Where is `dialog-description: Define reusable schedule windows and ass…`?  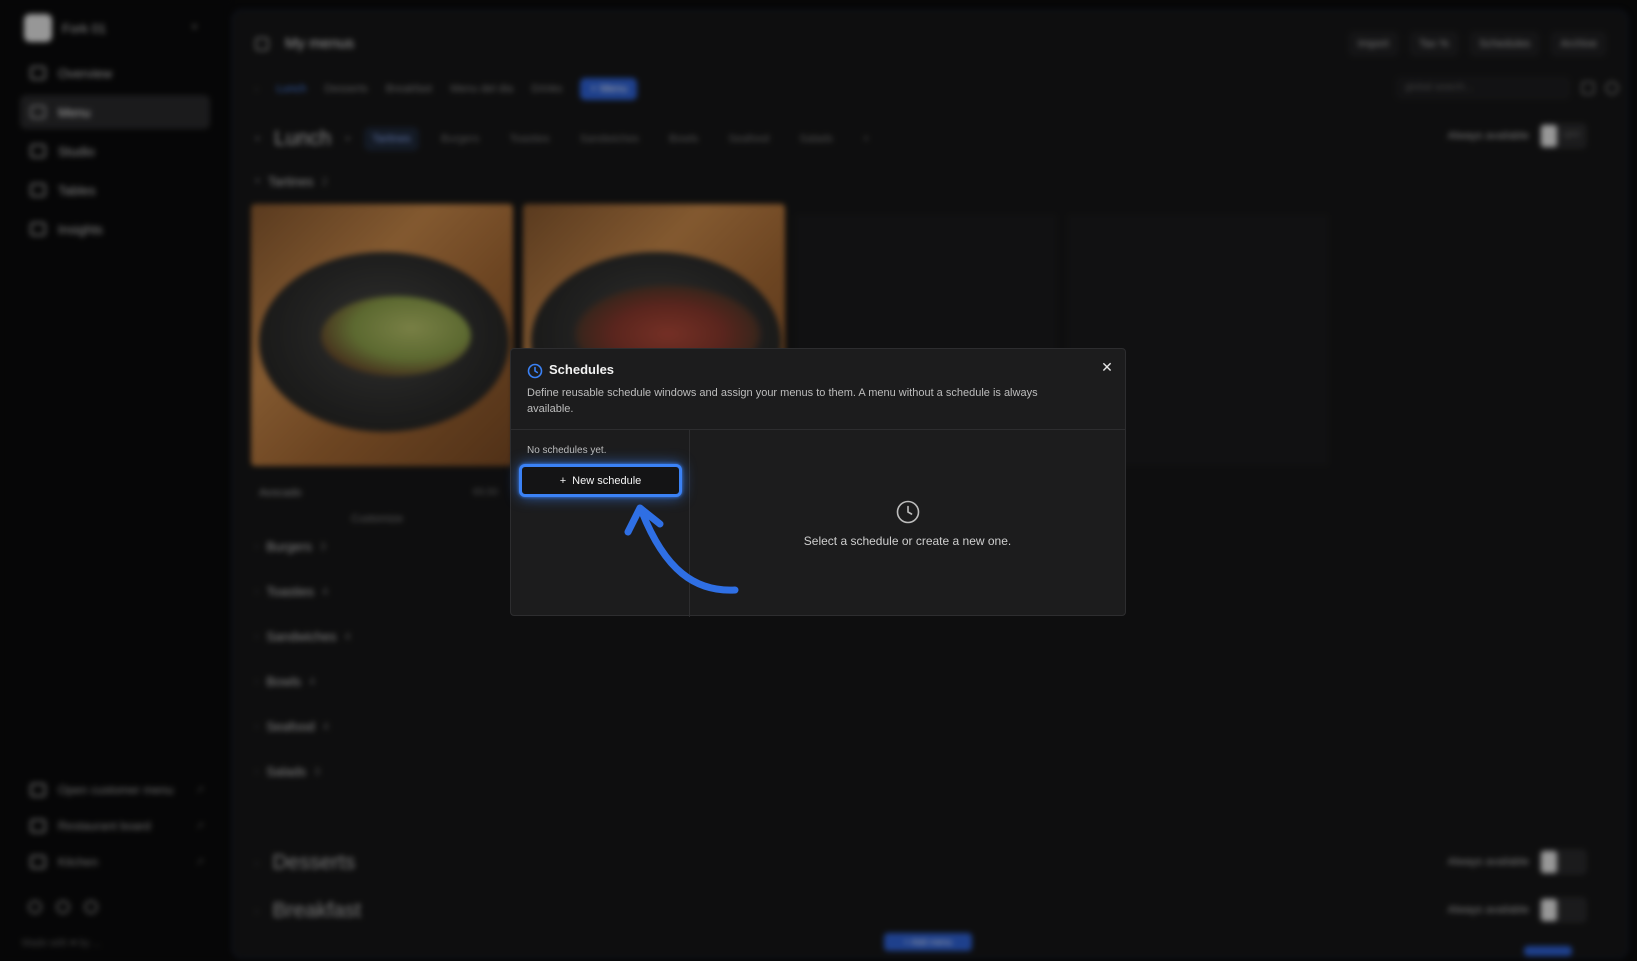 dialog-description: Define reusable schedule windows and ass… is located at coordinates (782, 401).